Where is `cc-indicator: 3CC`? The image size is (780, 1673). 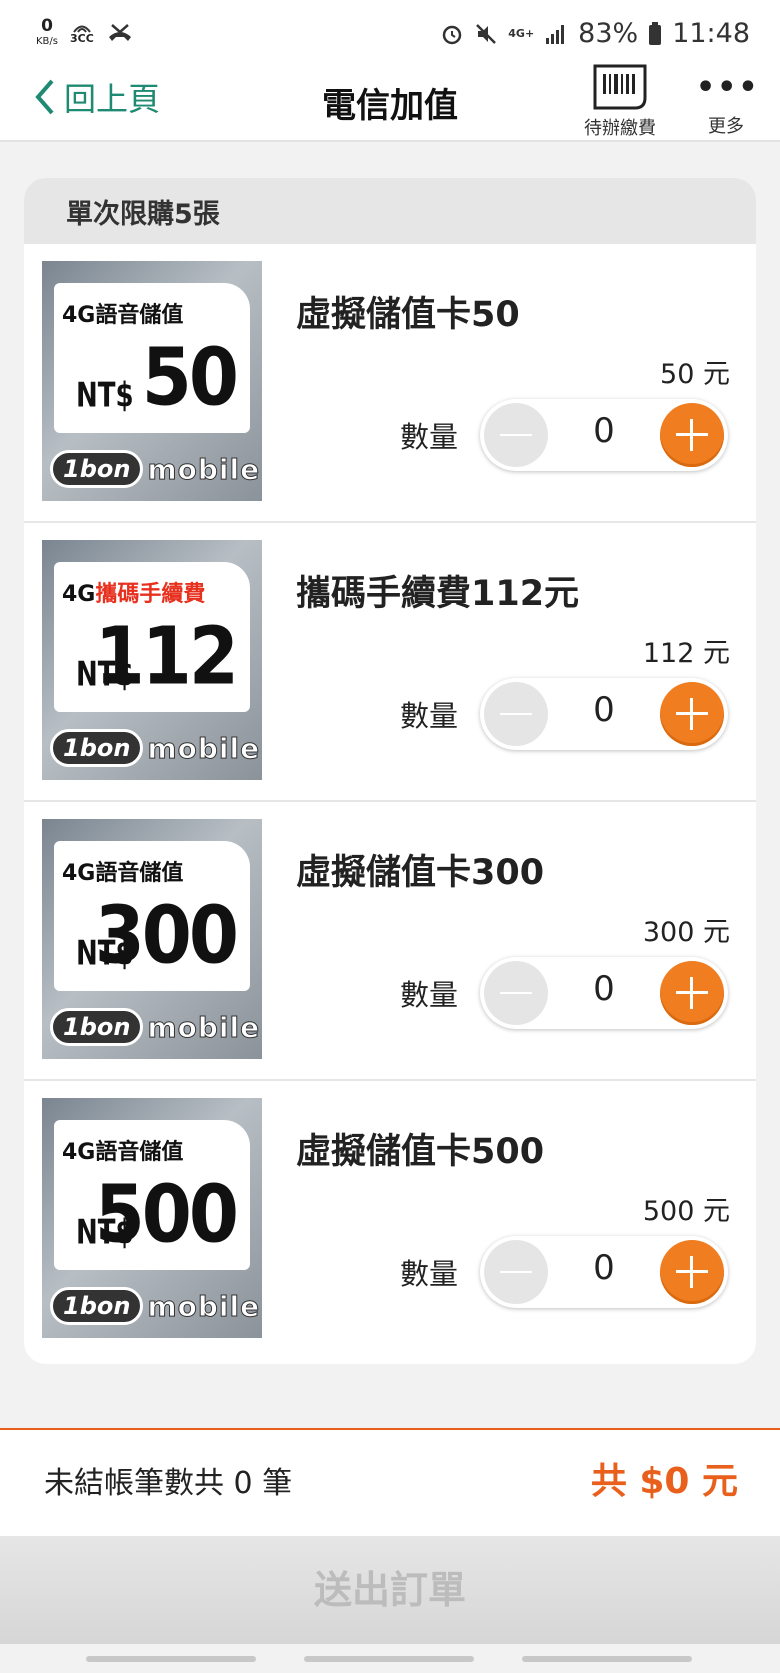 cc-indicator: 3CC is located at coordinates (82, 32).